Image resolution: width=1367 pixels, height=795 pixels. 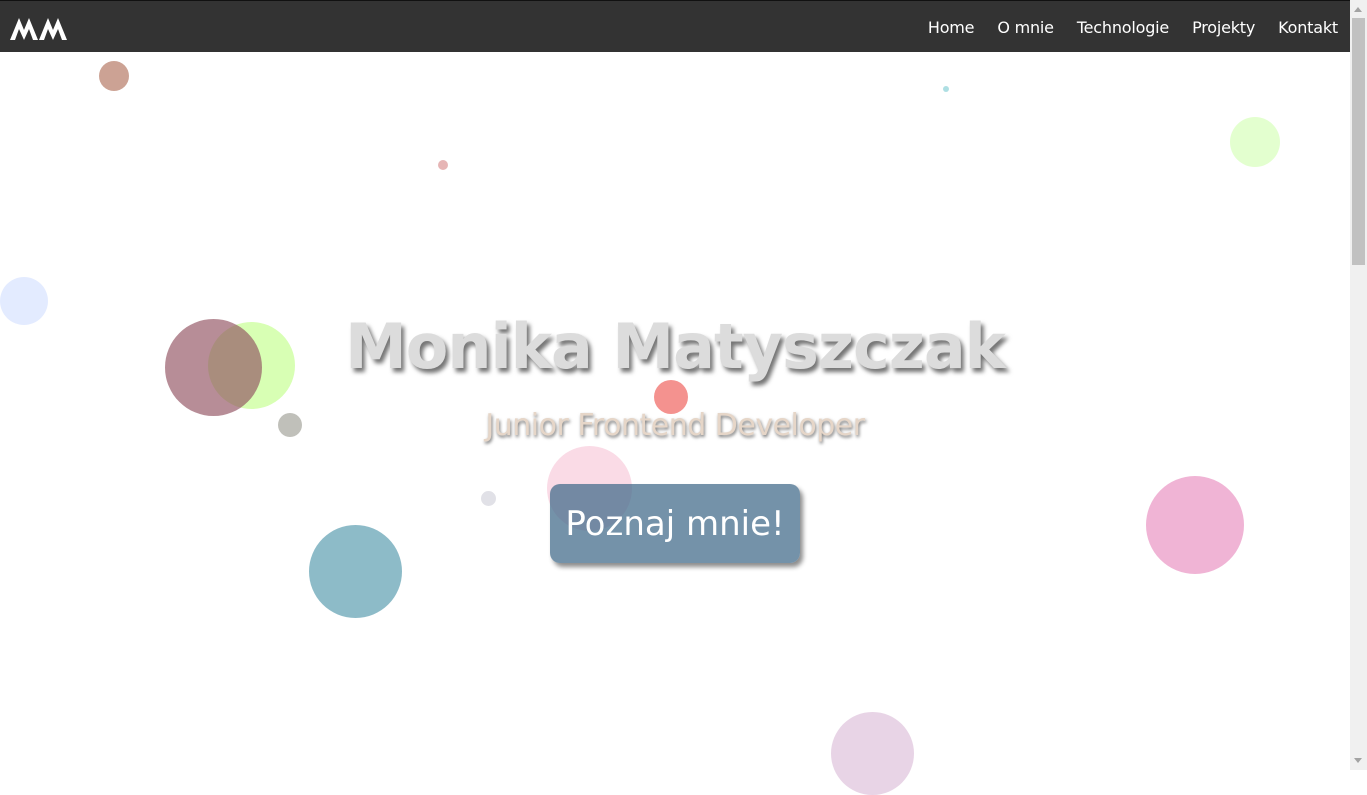 I want to click on poznaj-mnie-button: Poznaj mnie!, so click(x=675, y=523).